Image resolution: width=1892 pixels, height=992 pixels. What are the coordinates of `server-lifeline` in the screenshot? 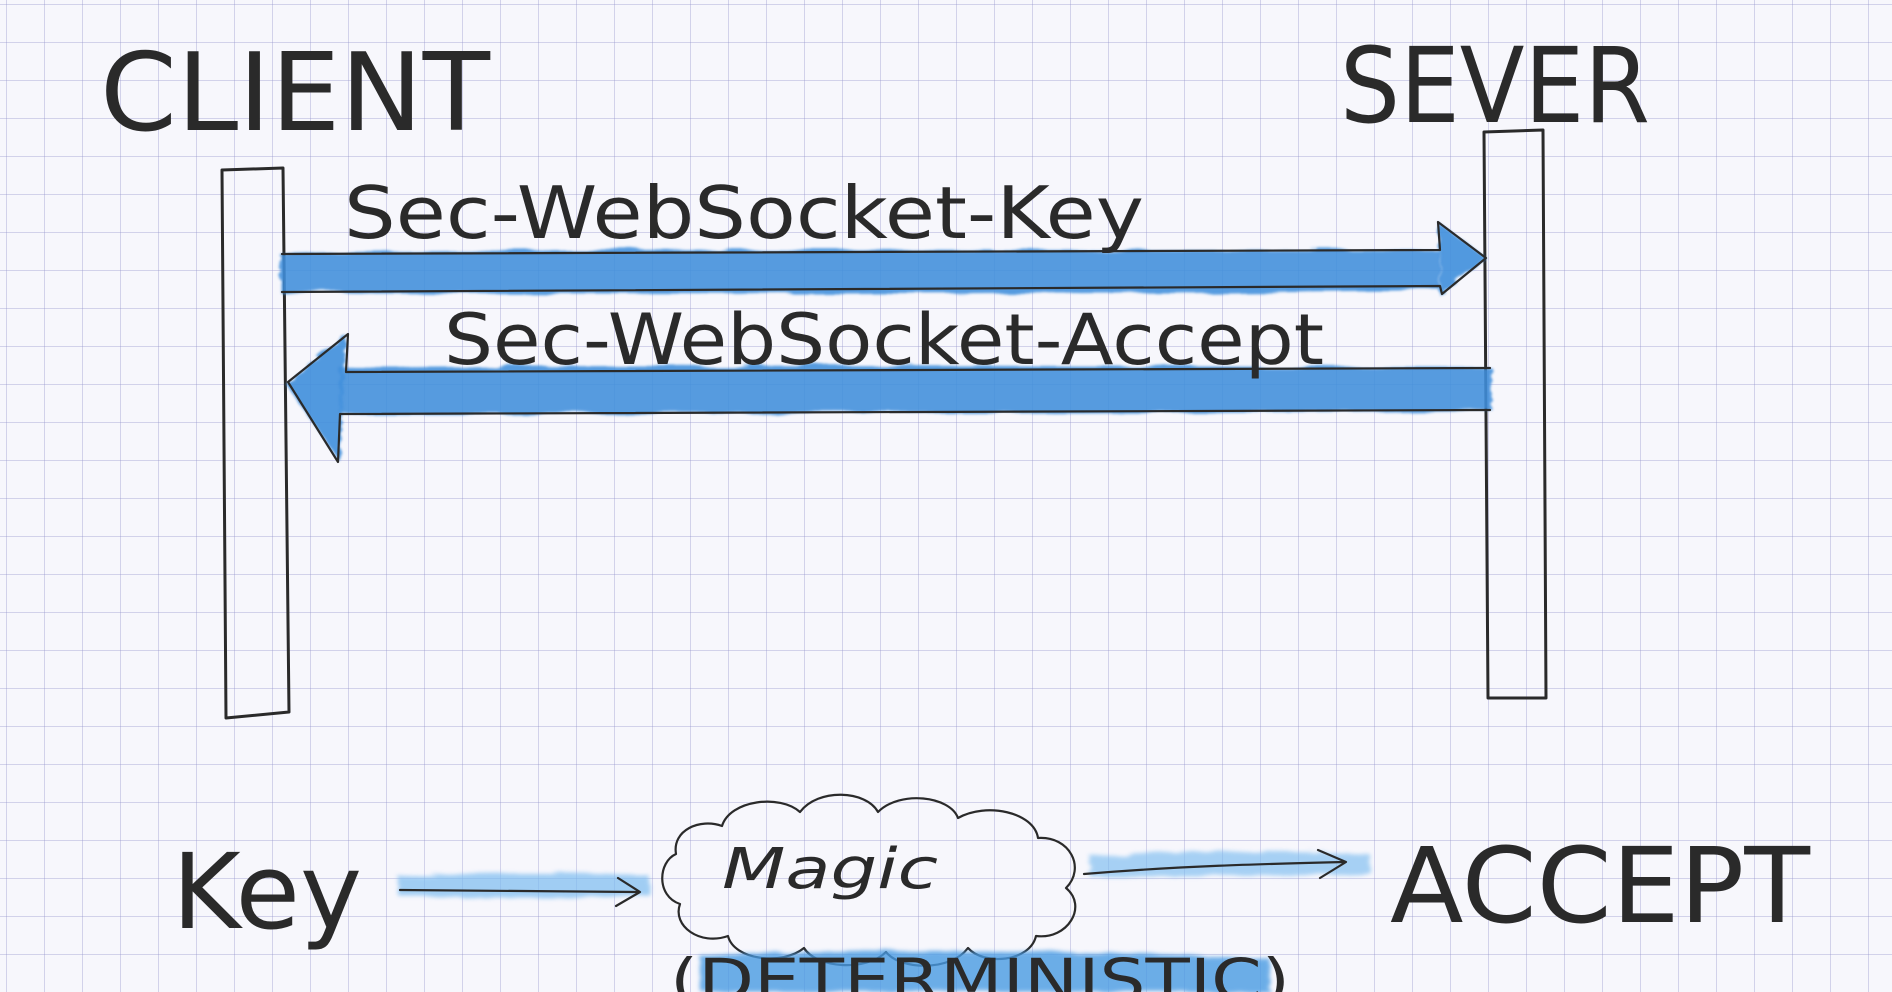 It's located at (1515, 414).